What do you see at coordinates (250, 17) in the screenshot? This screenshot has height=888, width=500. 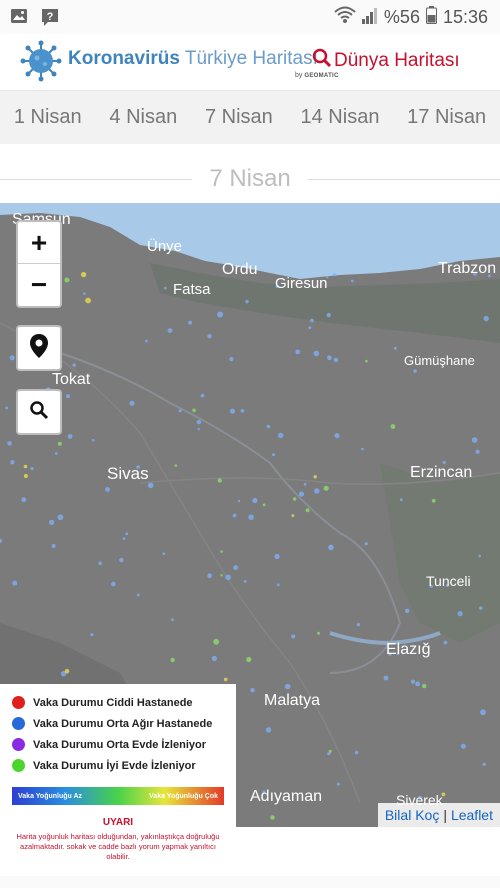 I see `status-bar: ? %56 15:36` at bounding box center [250, 17].